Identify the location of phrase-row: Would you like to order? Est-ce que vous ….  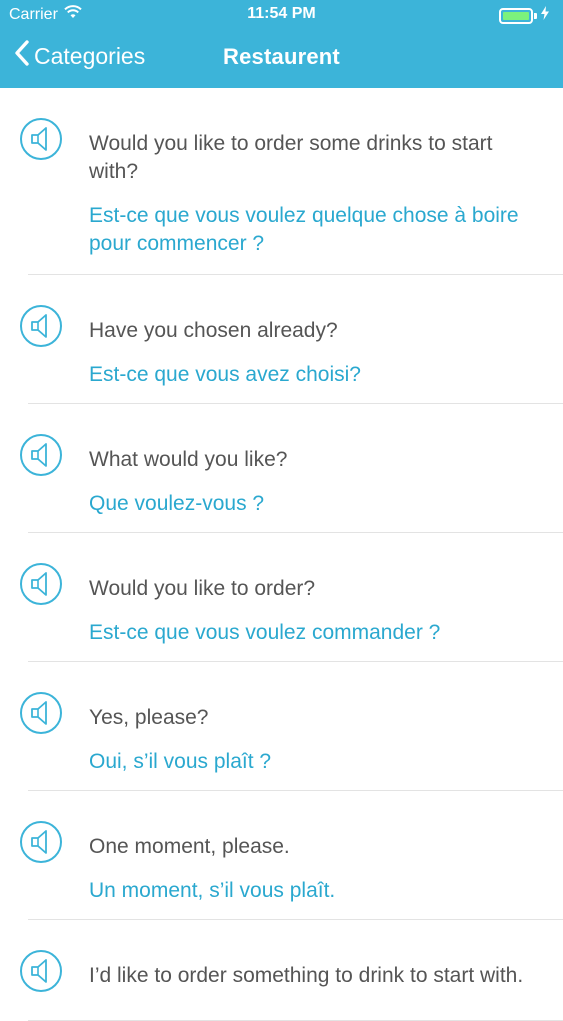
(291, 597).